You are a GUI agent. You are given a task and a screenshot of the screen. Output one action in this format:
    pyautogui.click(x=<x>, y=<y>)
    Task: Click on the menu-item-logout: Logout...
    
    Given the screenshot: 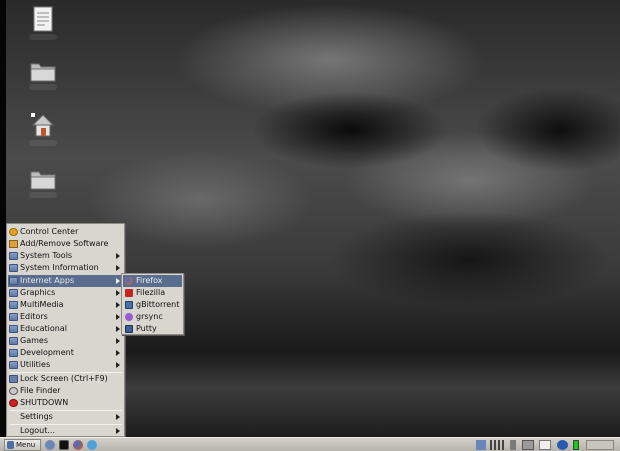 What is the action you would take?
    pyautogui.click(x=65, y=431)
    